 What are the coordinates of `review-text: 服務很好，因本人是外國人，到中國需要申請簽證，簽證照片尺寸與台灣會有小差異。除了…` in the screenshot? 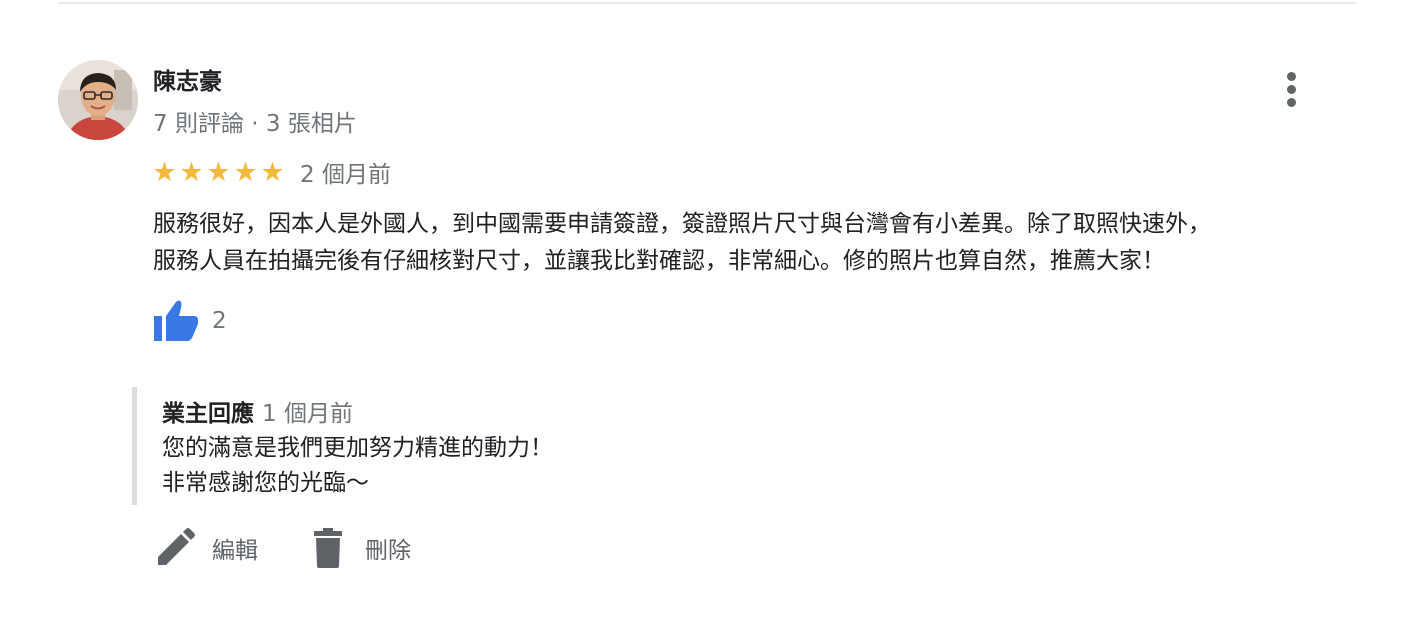 It's located at (760, 243).